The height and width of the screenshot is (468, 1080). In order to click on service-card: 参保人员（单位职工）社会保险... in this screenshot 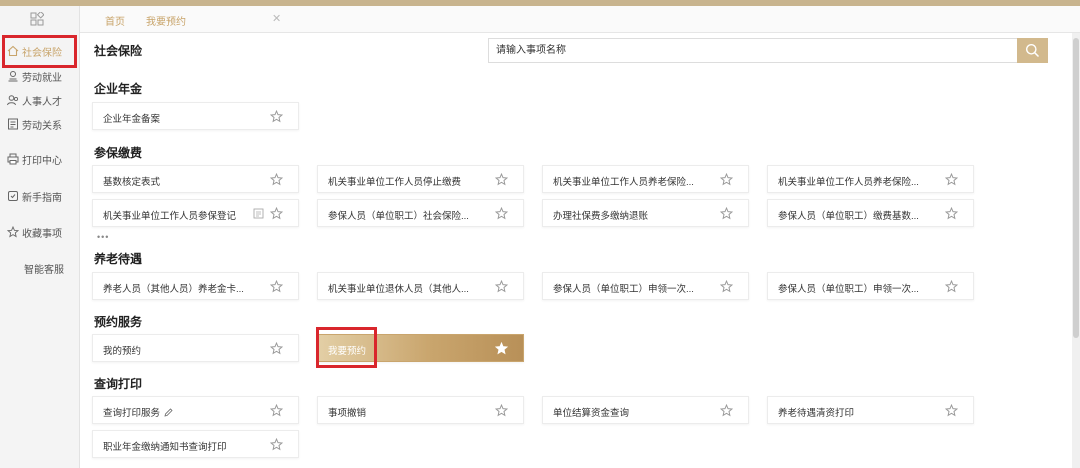, I will do `click(420, 213)`.